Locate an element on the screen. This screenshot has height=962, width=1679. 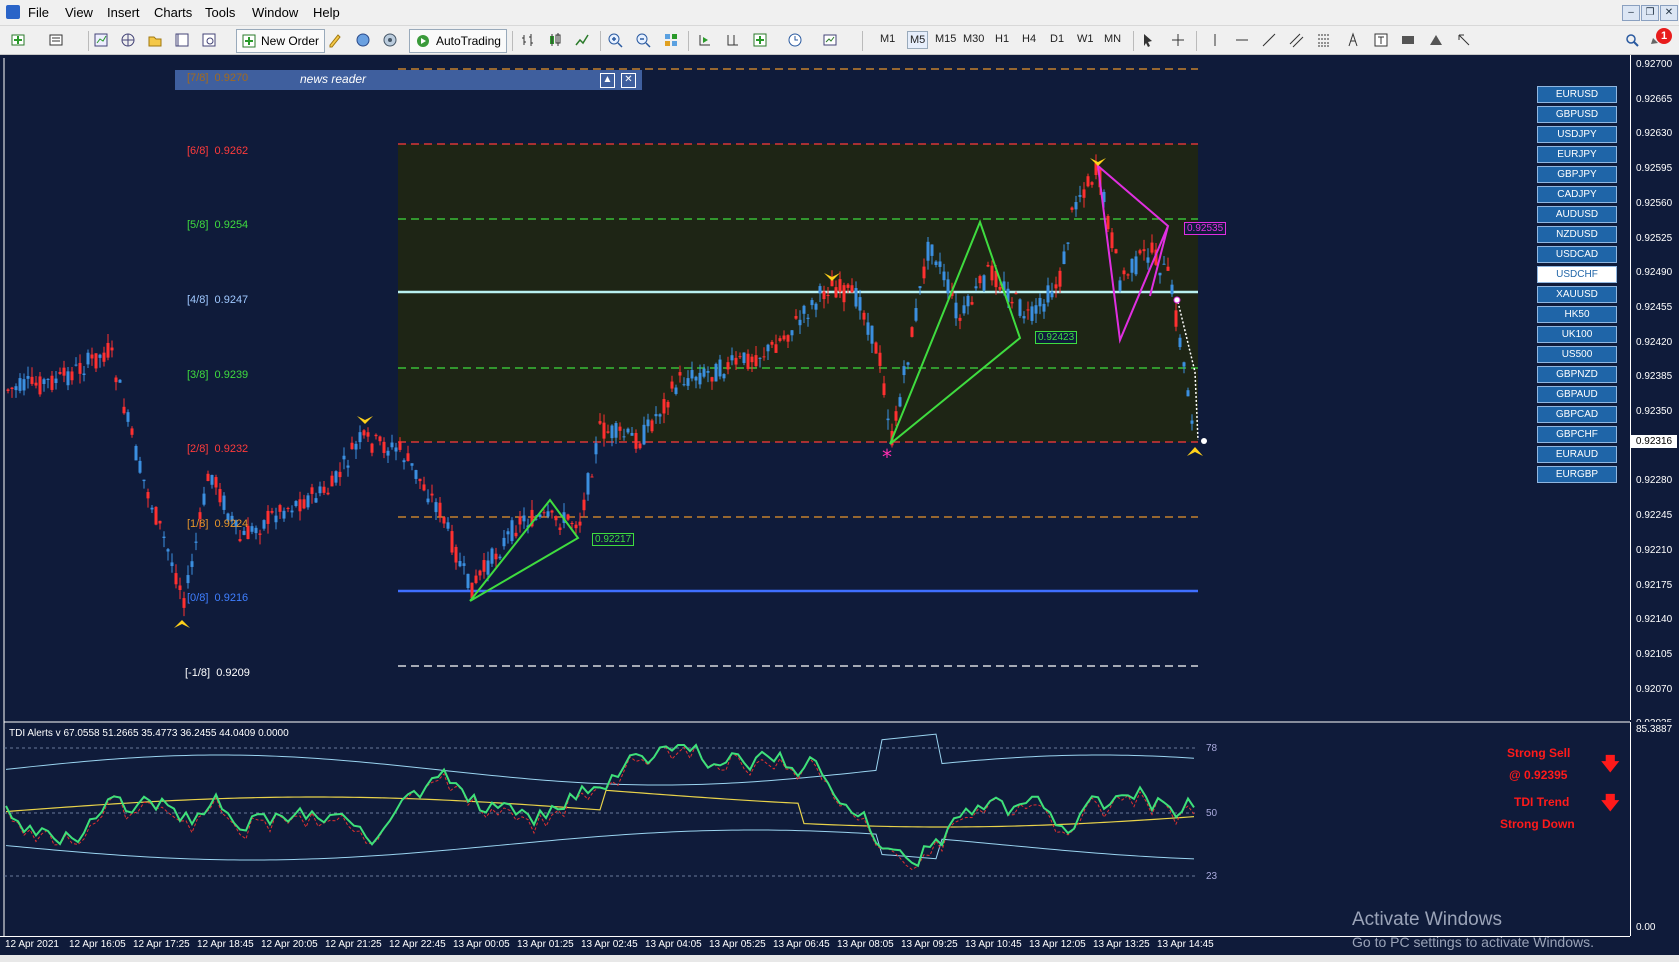
symbol-button-eurgbp: EURGBP is located at coordinates (1577, 474).